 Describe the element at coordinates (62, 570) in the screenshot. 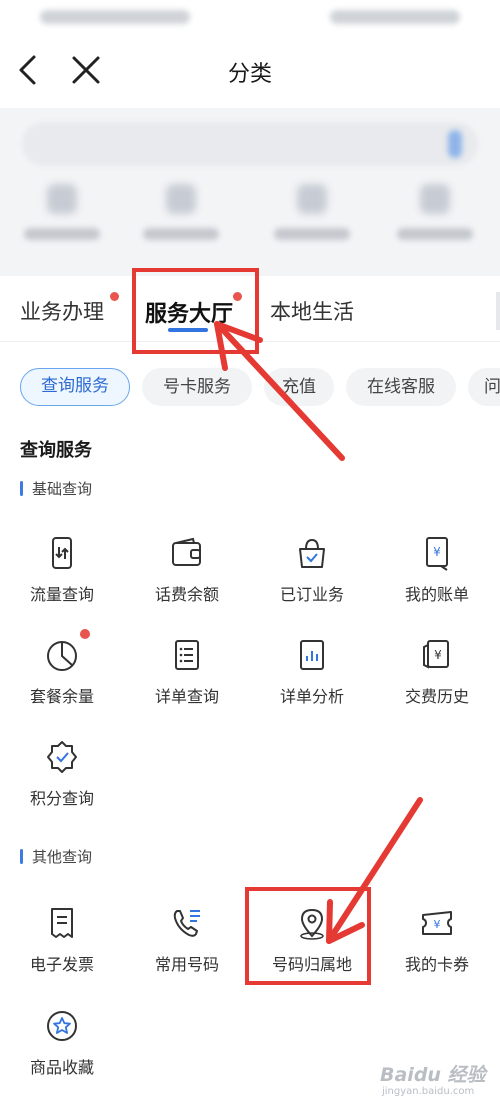

I see `grid-item-traffic: 流量查询` at that location.